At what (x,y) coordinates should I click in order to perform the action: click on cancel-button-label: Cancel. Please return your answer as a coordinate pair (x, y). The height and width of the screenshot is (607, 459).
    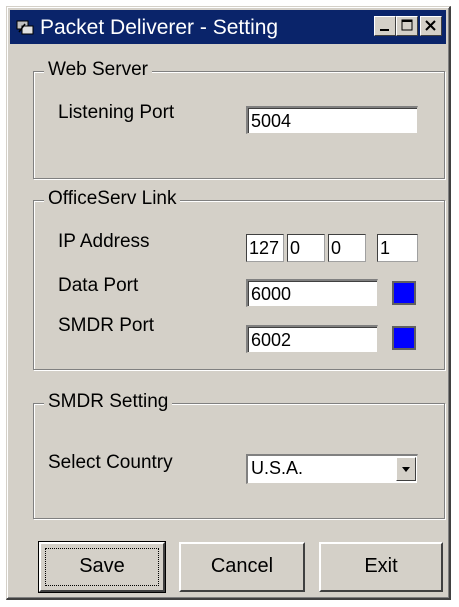
    Looking at the image, I should click on (242, 566).